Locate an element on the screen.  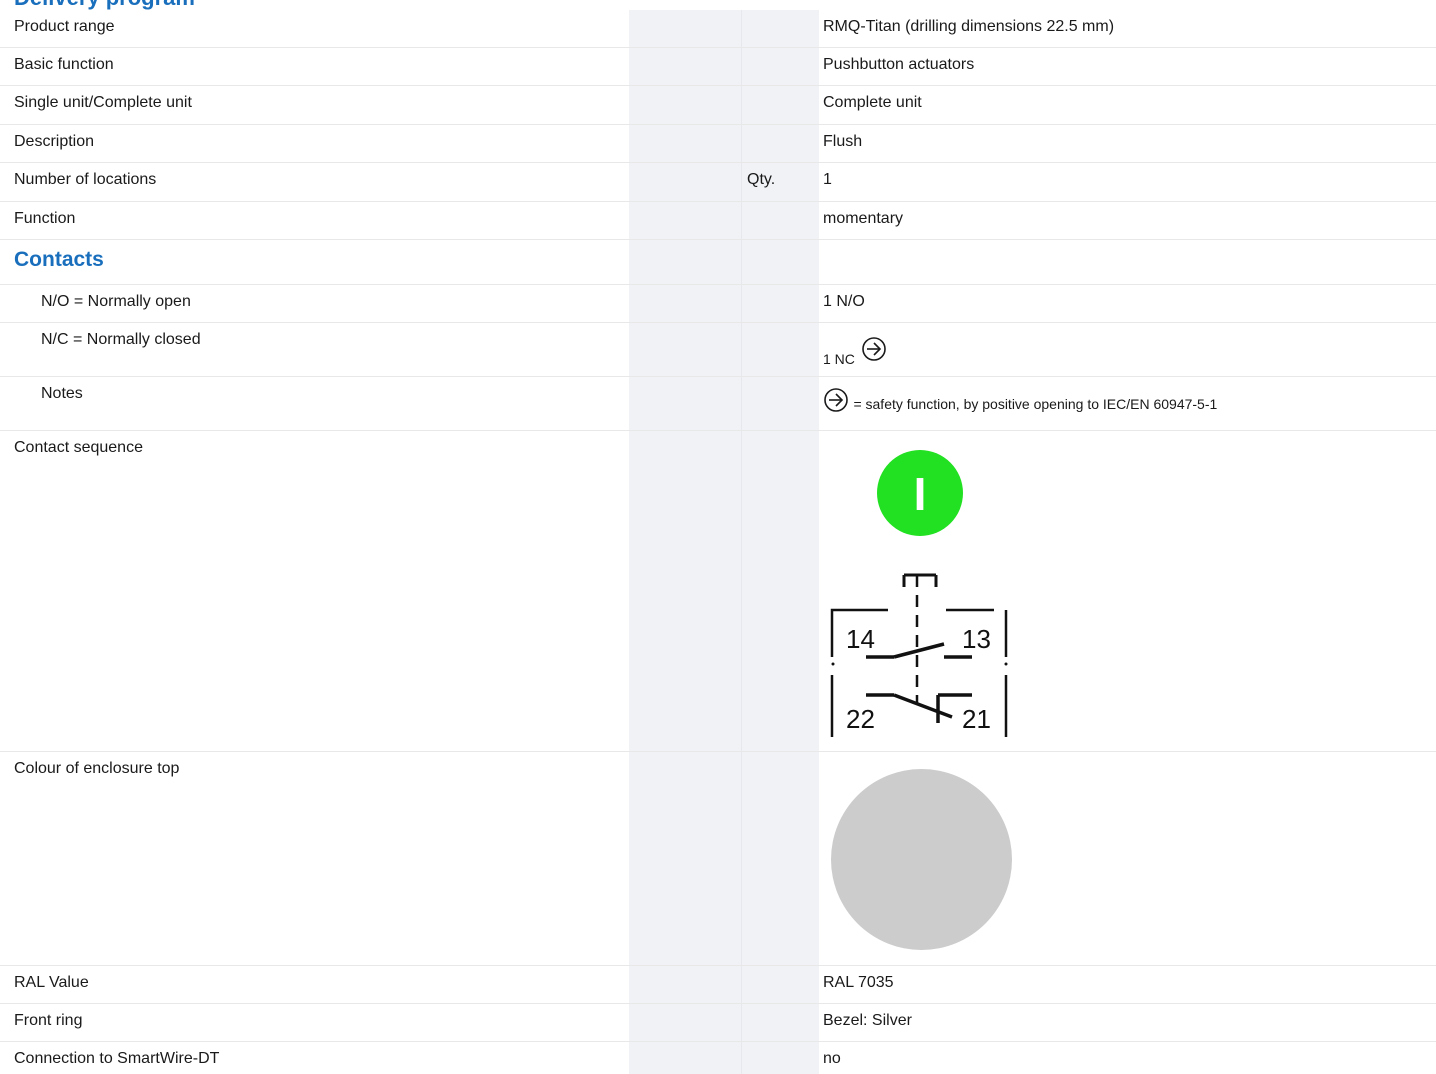
button-label: I is located at coordinates (920, 494).